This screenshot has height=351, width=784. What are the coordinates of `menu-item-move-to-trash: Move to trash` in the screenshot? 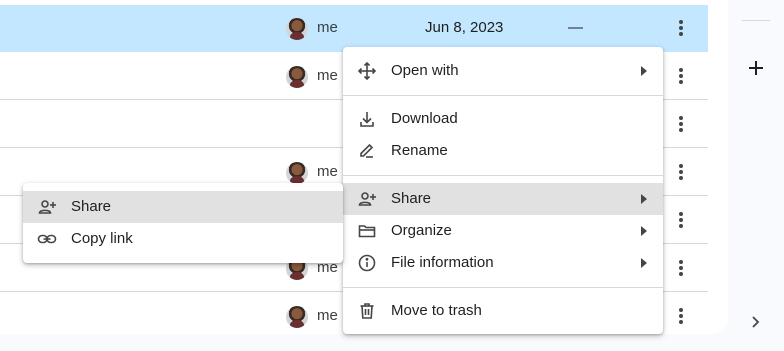 It's located at (503, 311).